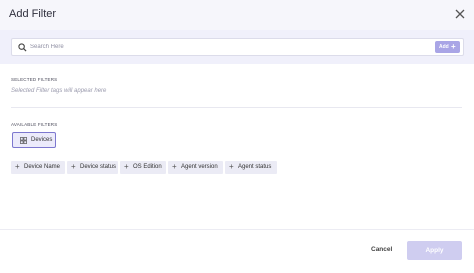 The image size is (474, 273). Describe the element at coordinates (444, 47) in the screenshot. I see `add-button-label: Add` at that location.